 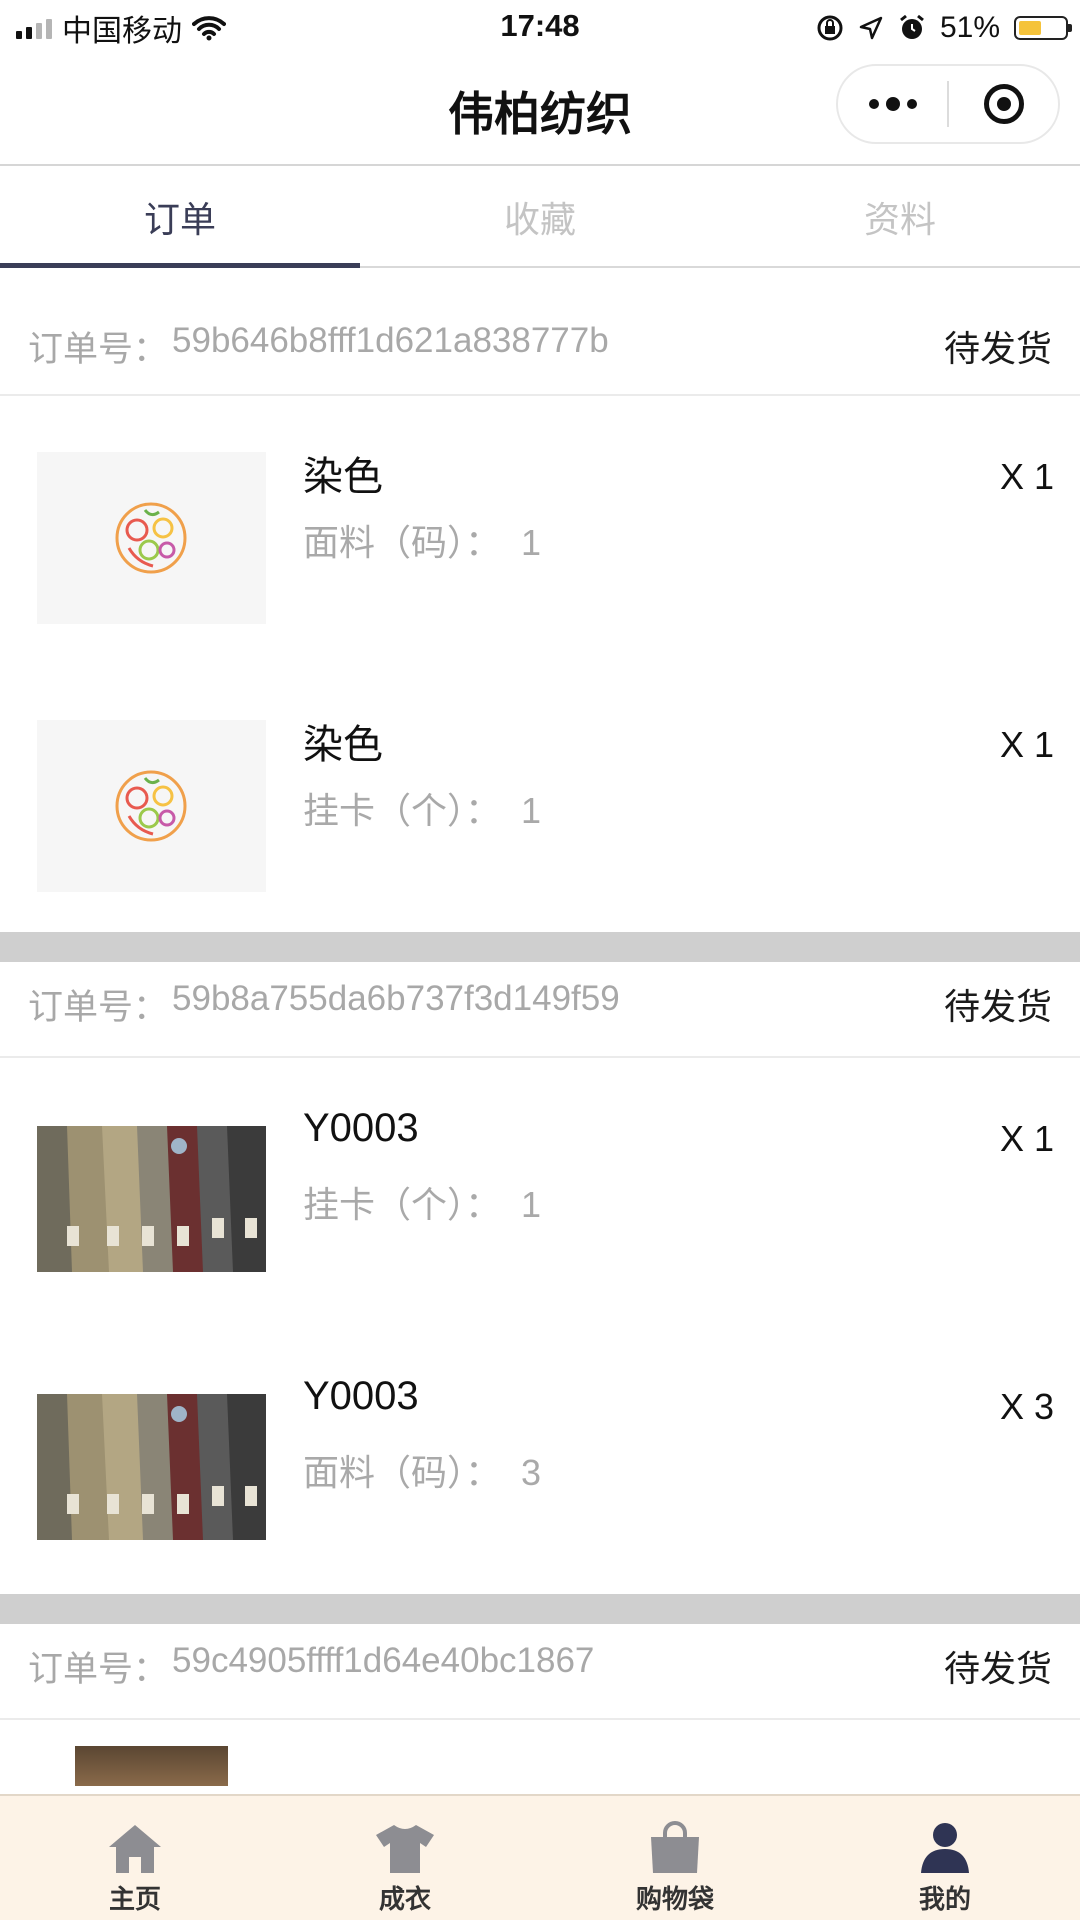 What do you see at coordinates (944, 1899) in the screenshot?
I see `tabbar-label: 我的` at bounding box center [944, 1899].